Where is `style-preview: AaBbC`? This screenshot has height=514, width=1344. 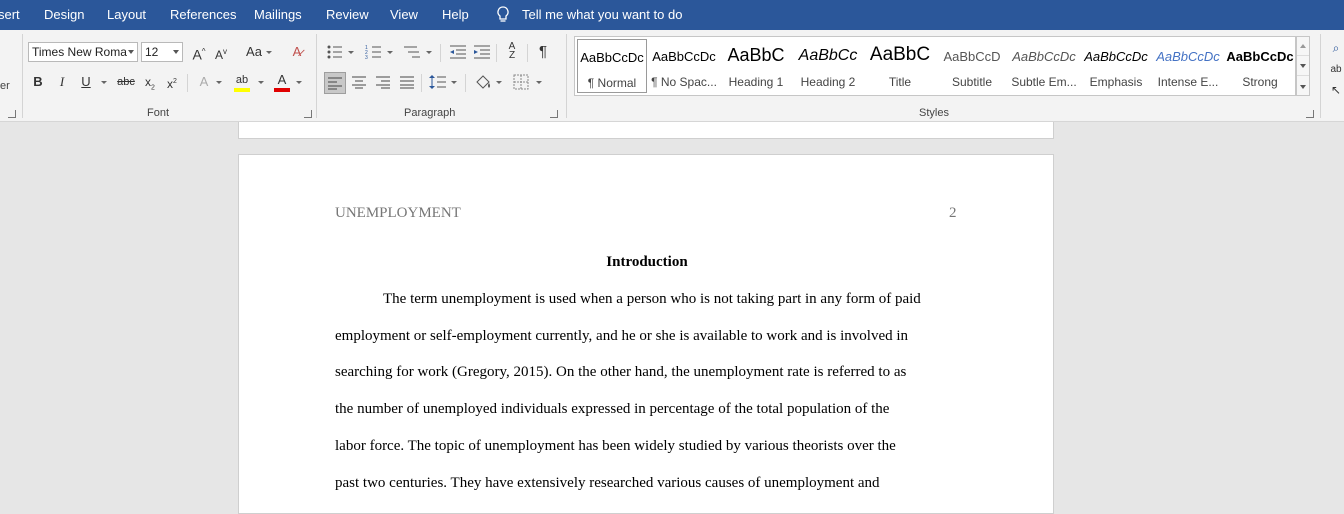
style-preview: AaBbC is located at coordinates (900, 54).